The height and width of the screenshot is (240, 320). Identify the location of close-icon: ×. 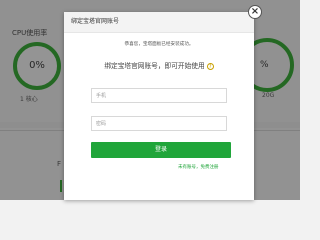
(255, 11).